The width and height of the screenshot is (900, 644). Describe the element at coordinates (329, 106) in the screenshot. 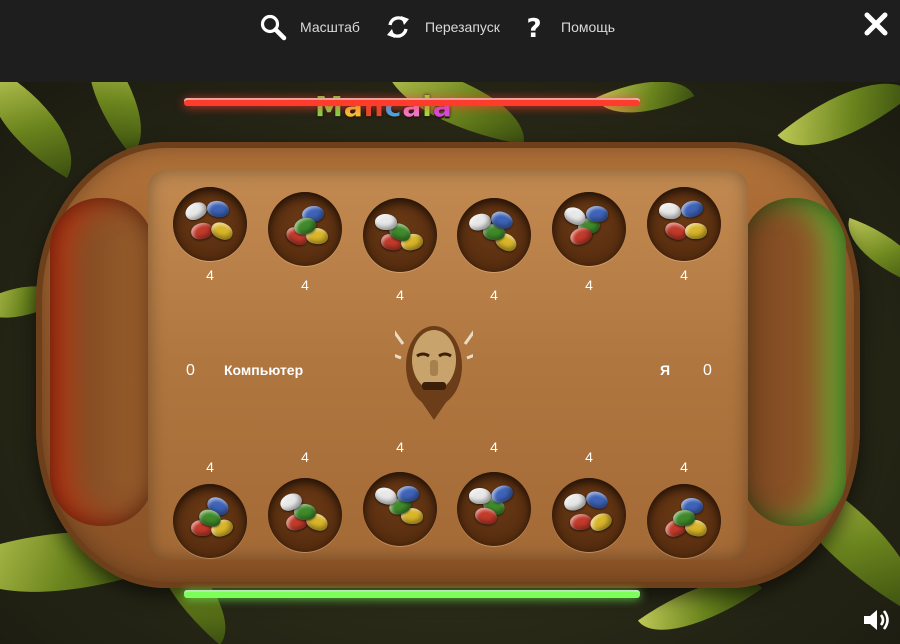

I see `logo-letter: M` at that location.